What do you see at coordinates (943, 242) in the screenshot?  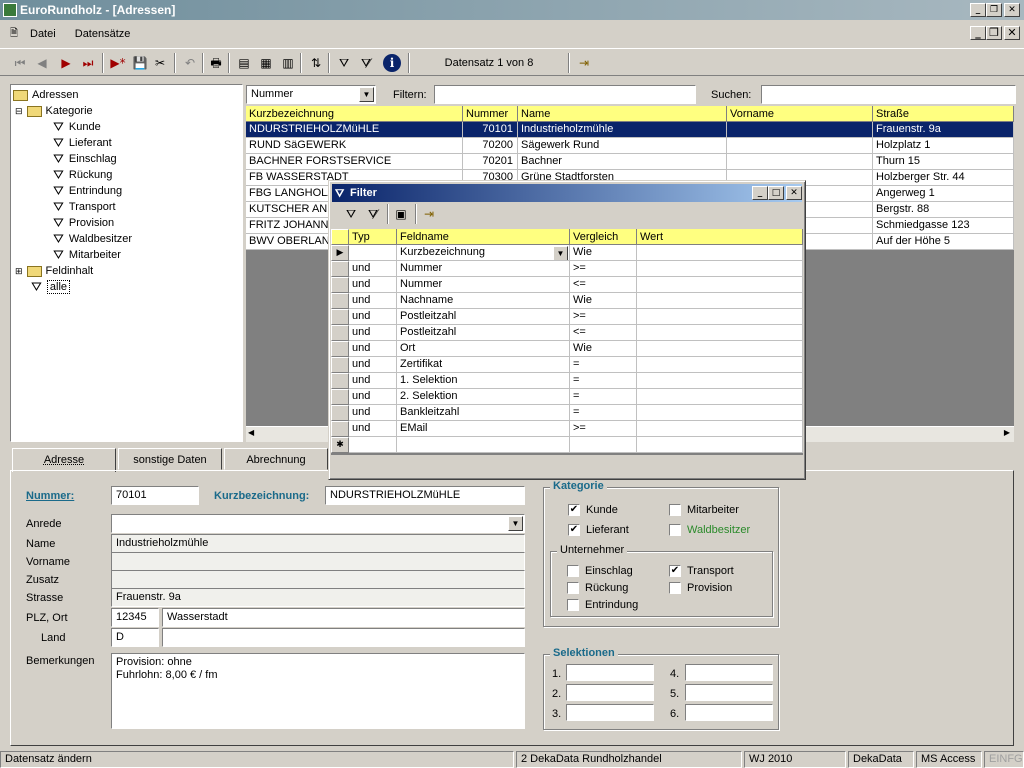 I see `table-cell: Auf der Höhe 5` at bounding box center [943, 242].